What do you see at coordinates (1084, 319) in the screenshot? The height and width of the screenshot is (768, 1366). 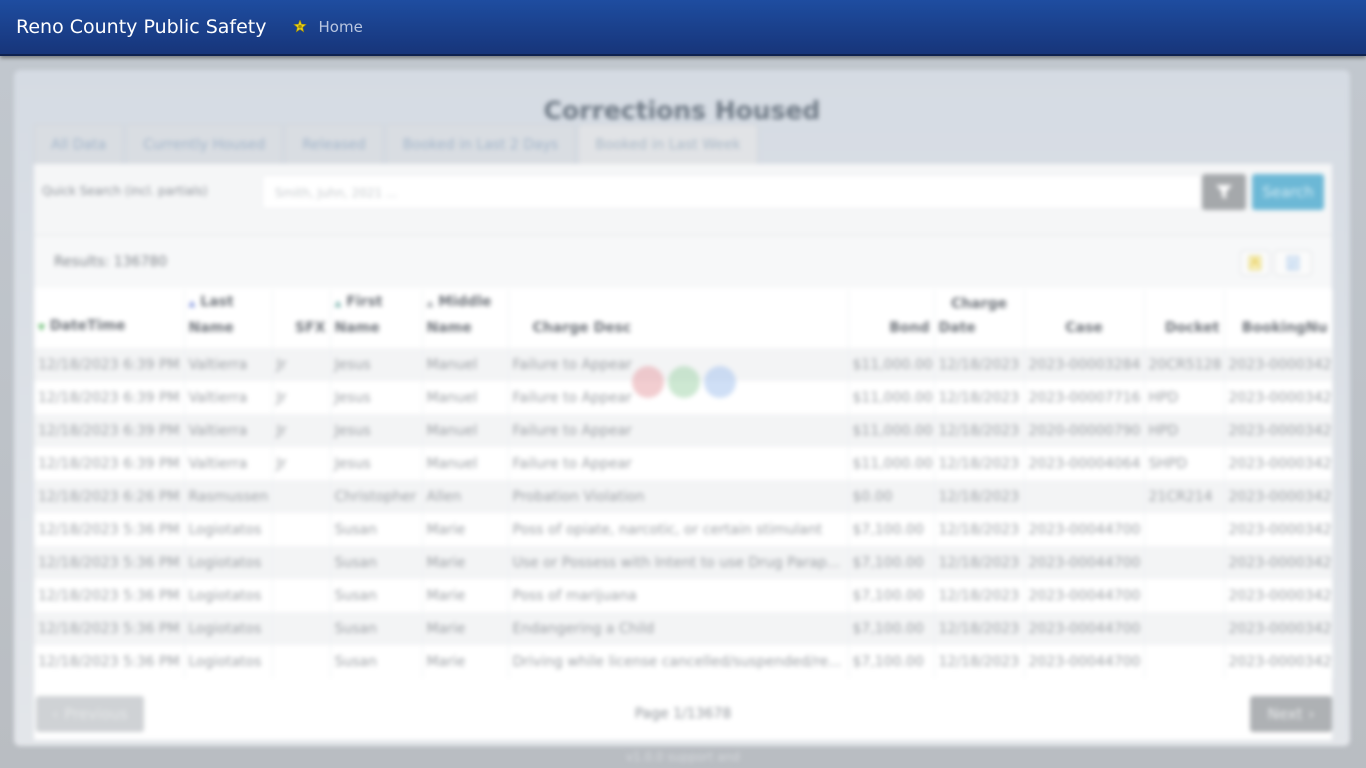 I see `column-header-case: Case` at bounding box center [1084, 319].